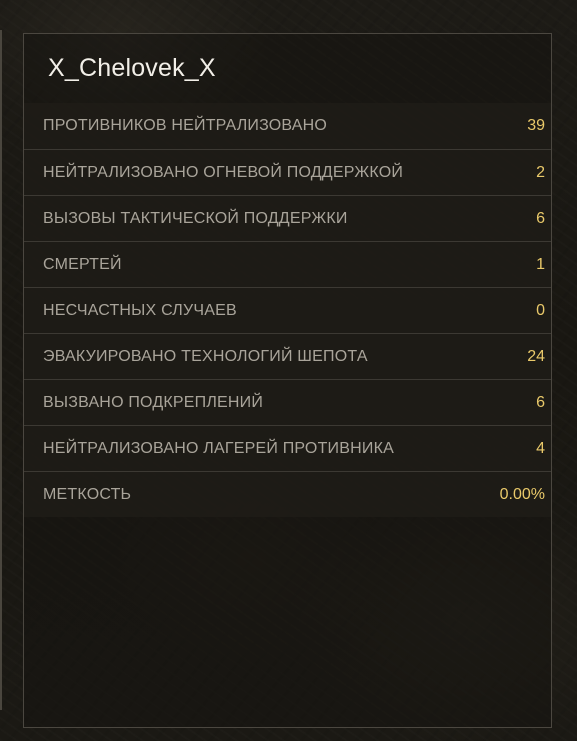  I want to click on adjacent-panel-edge, so click(1, 370).